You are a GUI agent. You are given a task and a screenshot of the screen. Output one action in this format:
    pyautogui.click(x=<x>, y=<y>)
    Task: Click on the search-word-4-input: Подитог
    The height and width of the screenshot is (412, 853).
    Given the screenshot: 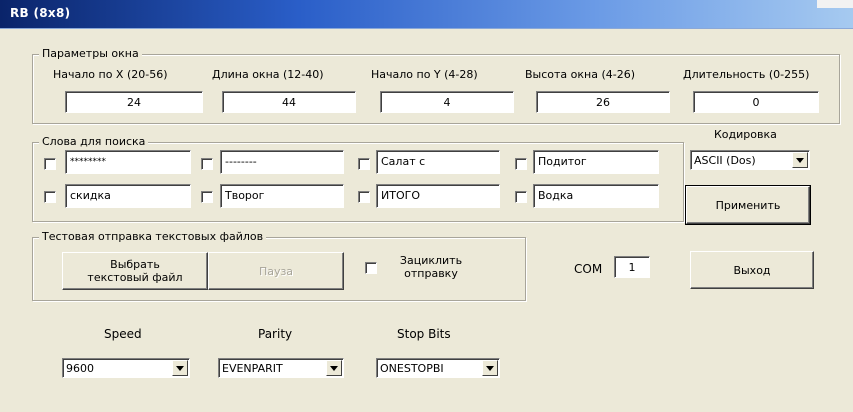 What is the action you would take?
    pyautogui.click(x=596, y=162)
    